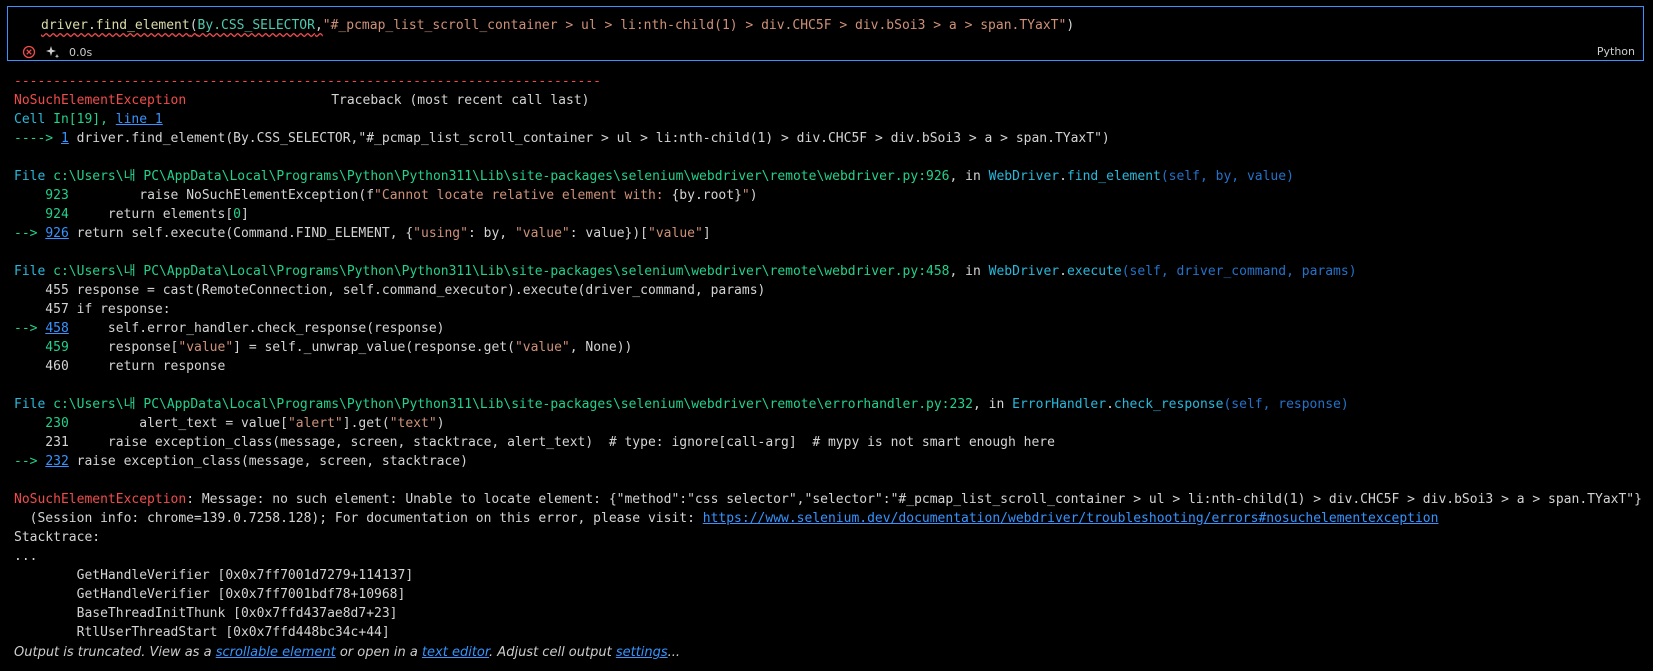  What do you see at coordinates (460, 100) in the screenshot?
I see `traceback-title: Traceback (most recent call last)` at bounding box center [460, 100].